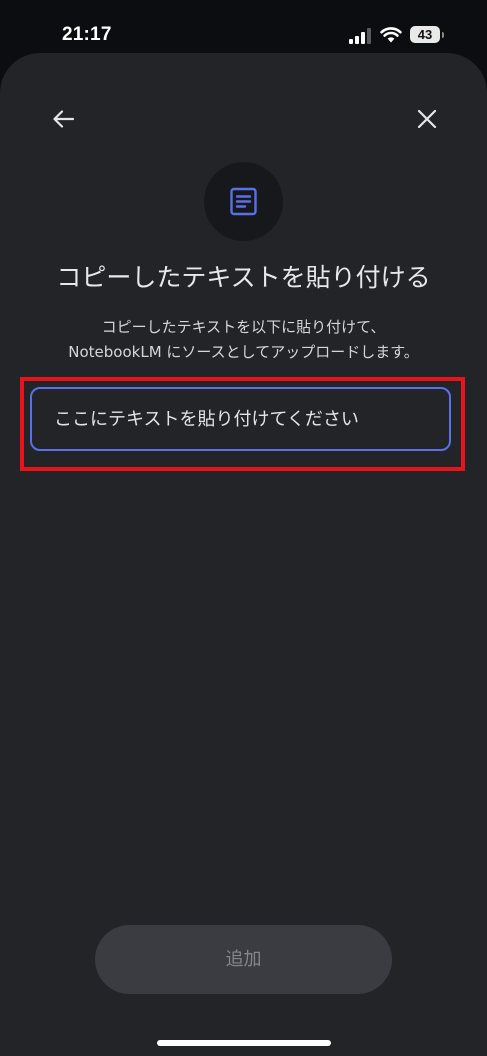 The height and width of the screenshot is (1056, 487). What do you see at coordinates (244, 1043) in the screenshot?
I see `home-indicator` at bounding box center [244, 1043].